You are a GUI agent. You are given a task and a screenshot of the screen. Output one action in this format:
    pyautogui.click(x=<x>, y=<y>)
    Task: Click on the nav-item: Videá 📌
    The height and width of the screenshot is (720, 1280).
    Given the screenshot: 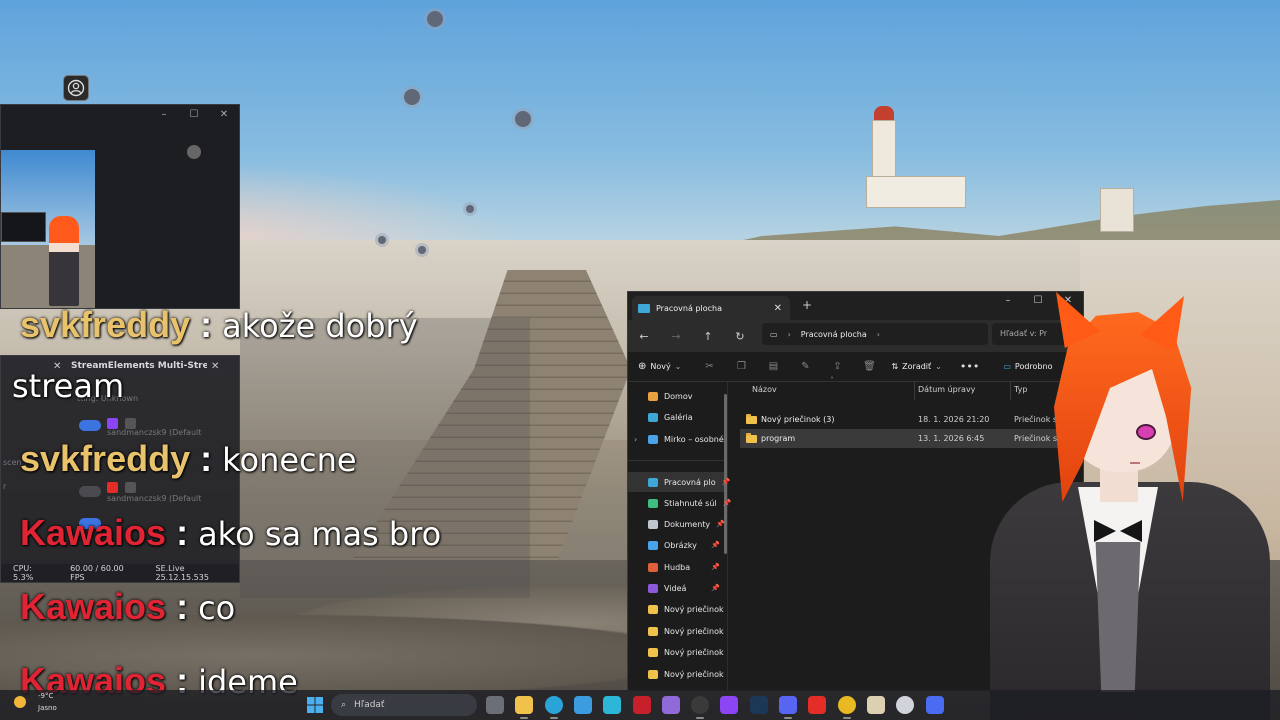 What is the action you would take?
    pyautogui.click(x=676, y=588)
    